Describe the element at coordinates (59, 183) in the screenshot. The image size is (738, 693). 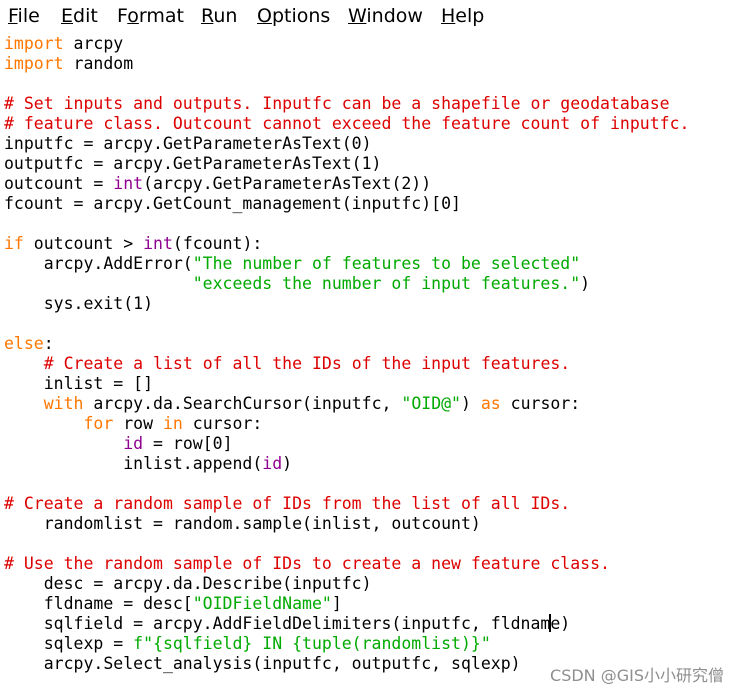
I see `code-token-default: outcount =` at that location.